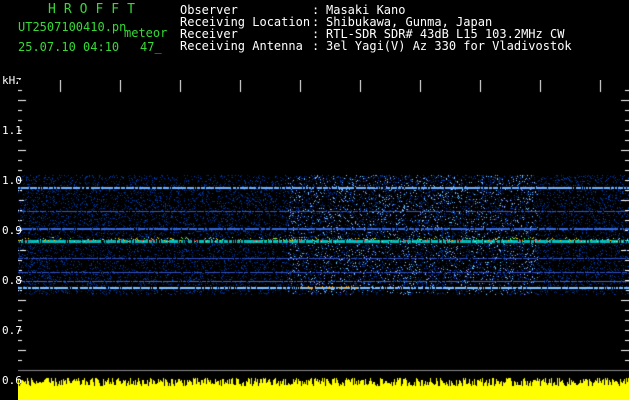  I want to click on freq-tick: 0.8, so click(12, 280).